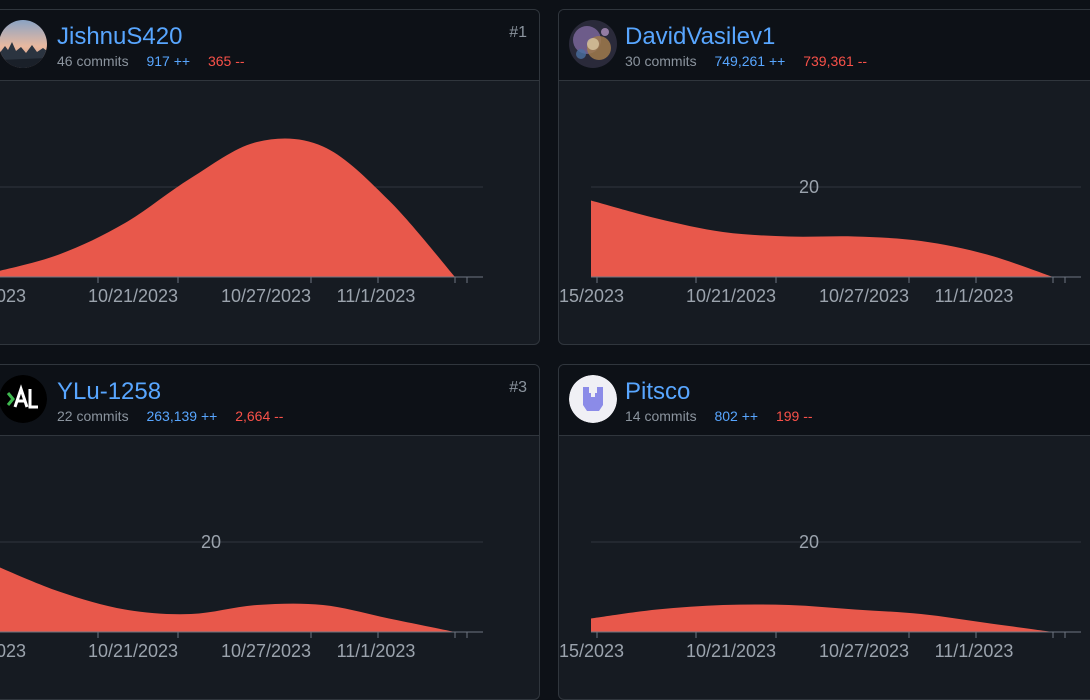 Image resolution: width=1090 pixels, height=700 pixels. I want to click on contributor-stats: 30 commits 749,261 ++ 739,361 --, so click(746, 61).